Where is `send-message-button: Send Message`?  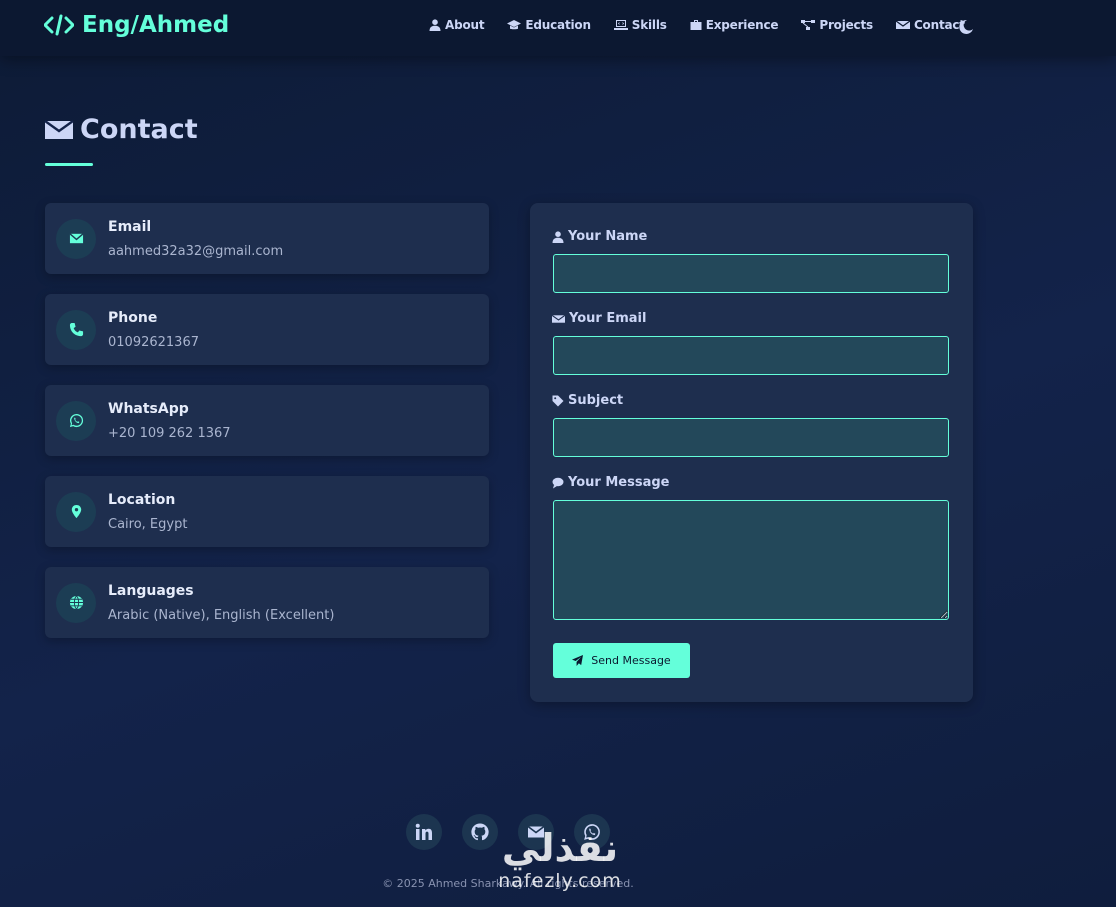 send-message-button: Send Message is located at coordinates (621, 660).